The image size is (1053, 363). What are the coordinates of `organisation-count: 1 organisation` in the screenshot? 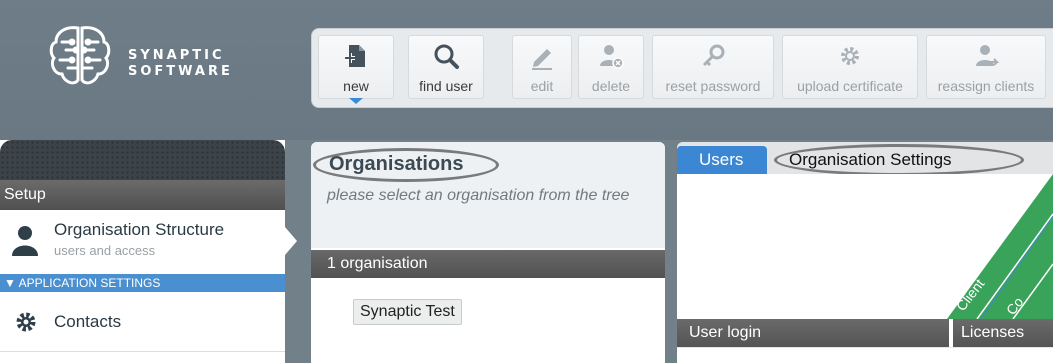 It's located at (488, 264).